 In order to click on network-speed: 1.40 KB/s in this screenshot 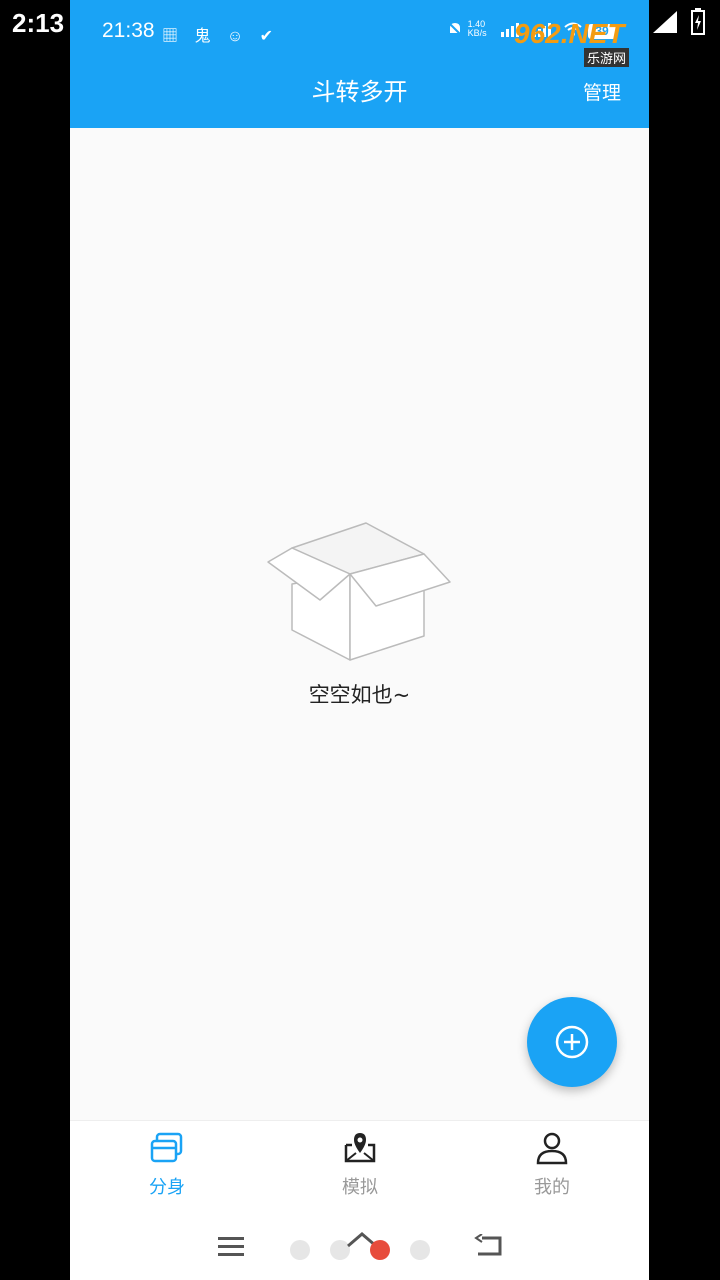, I will do `click(477, 28)`.